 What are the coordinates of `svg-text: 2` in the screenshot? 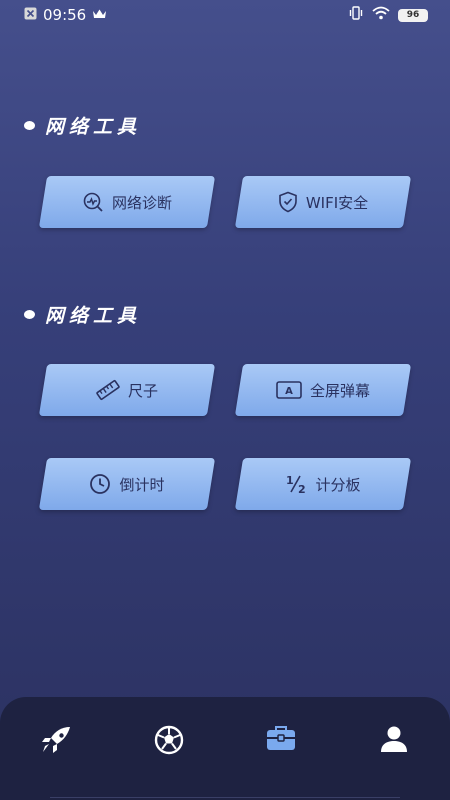 It's located at (302, 489).